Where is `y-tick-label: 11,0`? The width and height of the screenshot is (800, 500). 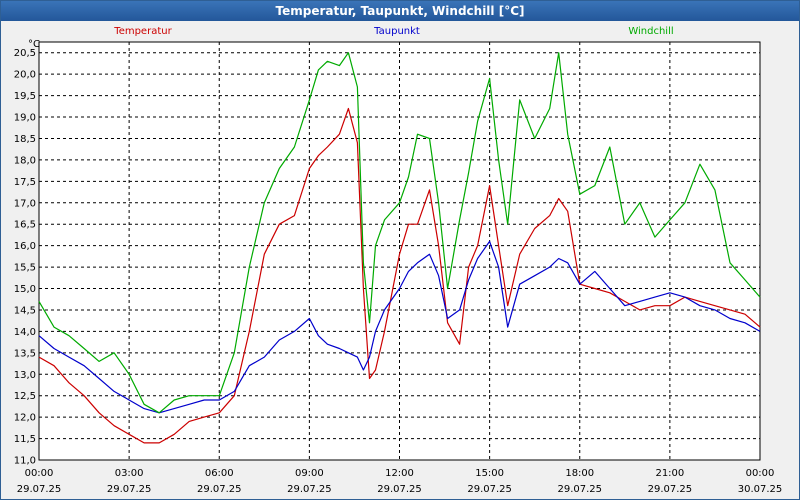
y-tick-label: 11,0 is located at coordinates (25, 461).